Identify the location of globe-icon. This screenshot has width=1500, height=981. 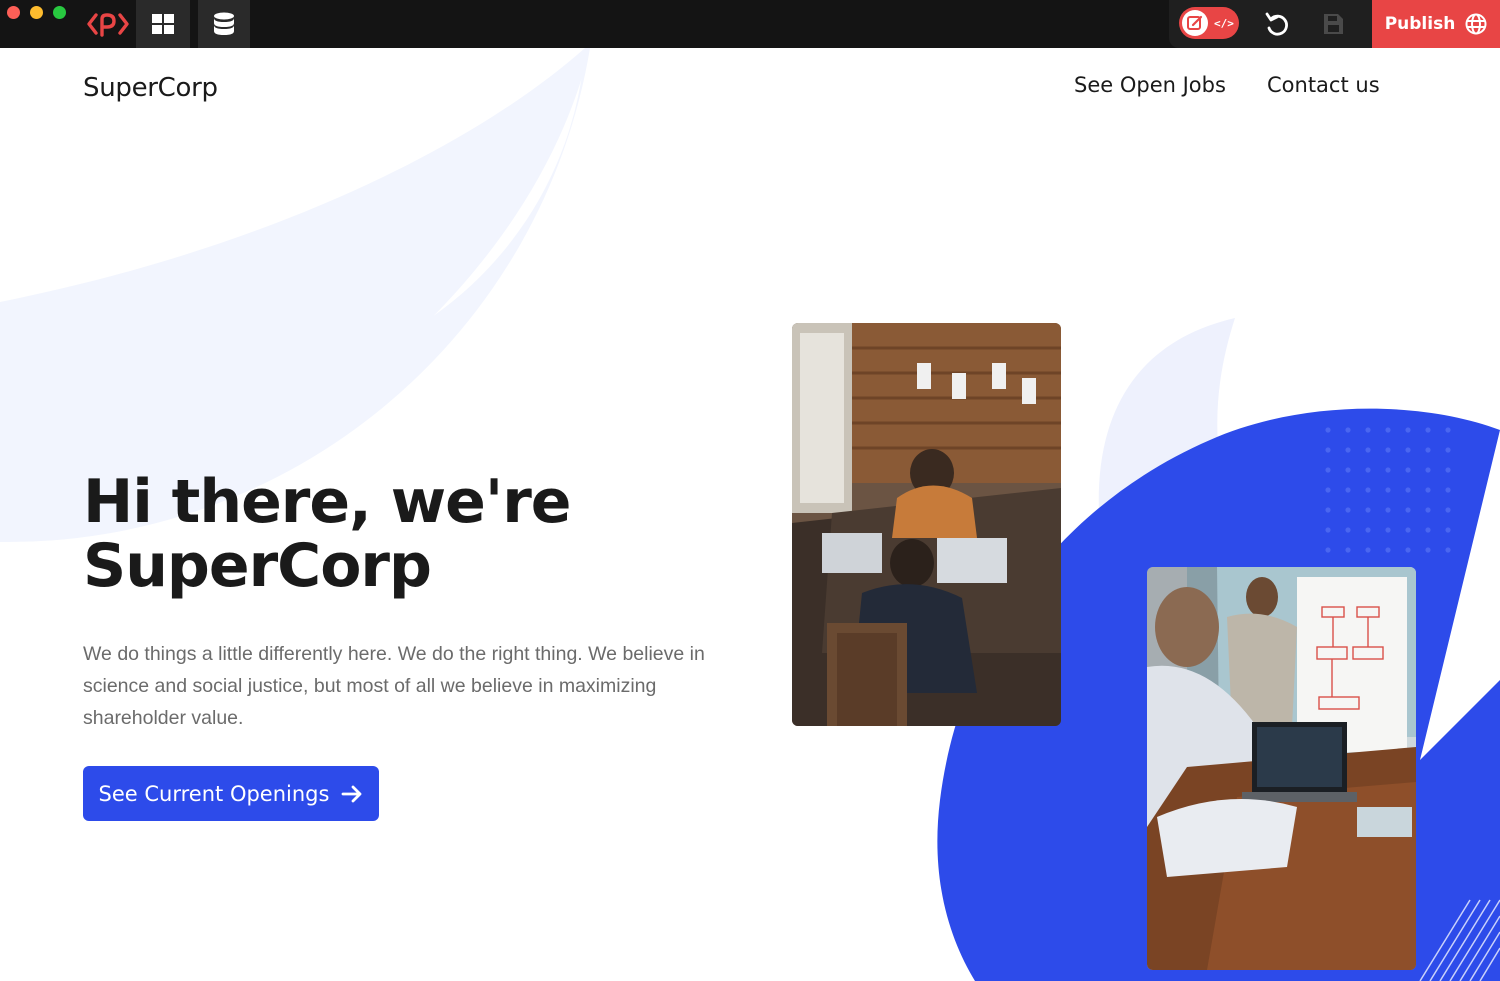
(1476, 24).